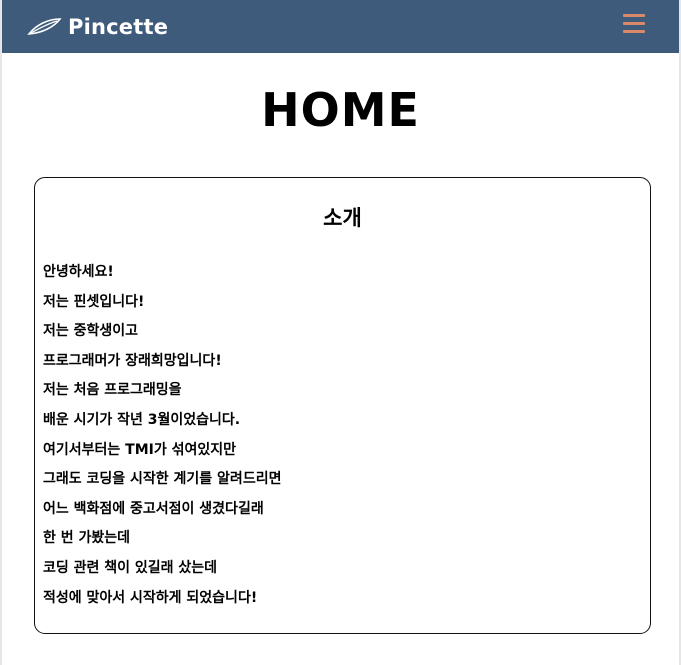  I want to click on intro-line: 여기서부터는 TMI가 섞여있지만, so click(139, 449).